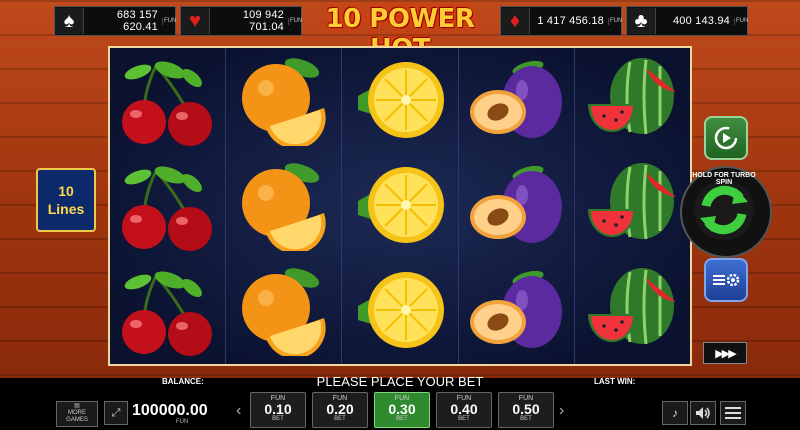  Describe the element at coordinates (515, 21) in the screenshot. I see `diamond-icon: ♦` at that location.